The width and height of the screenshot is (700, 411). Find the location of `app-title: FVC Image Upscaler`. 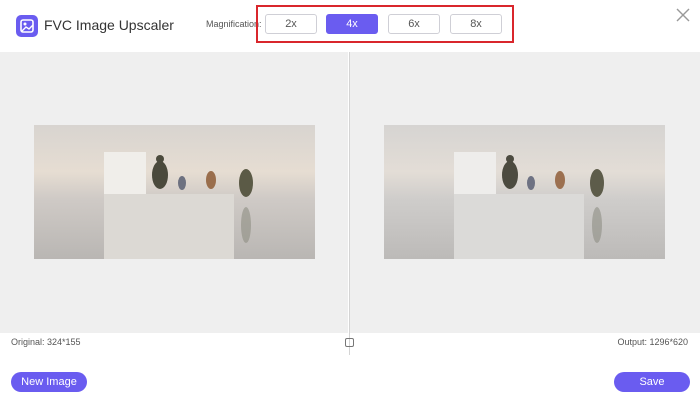

app-title: FVC Image Upscaler is located at coordinates (109, 25).